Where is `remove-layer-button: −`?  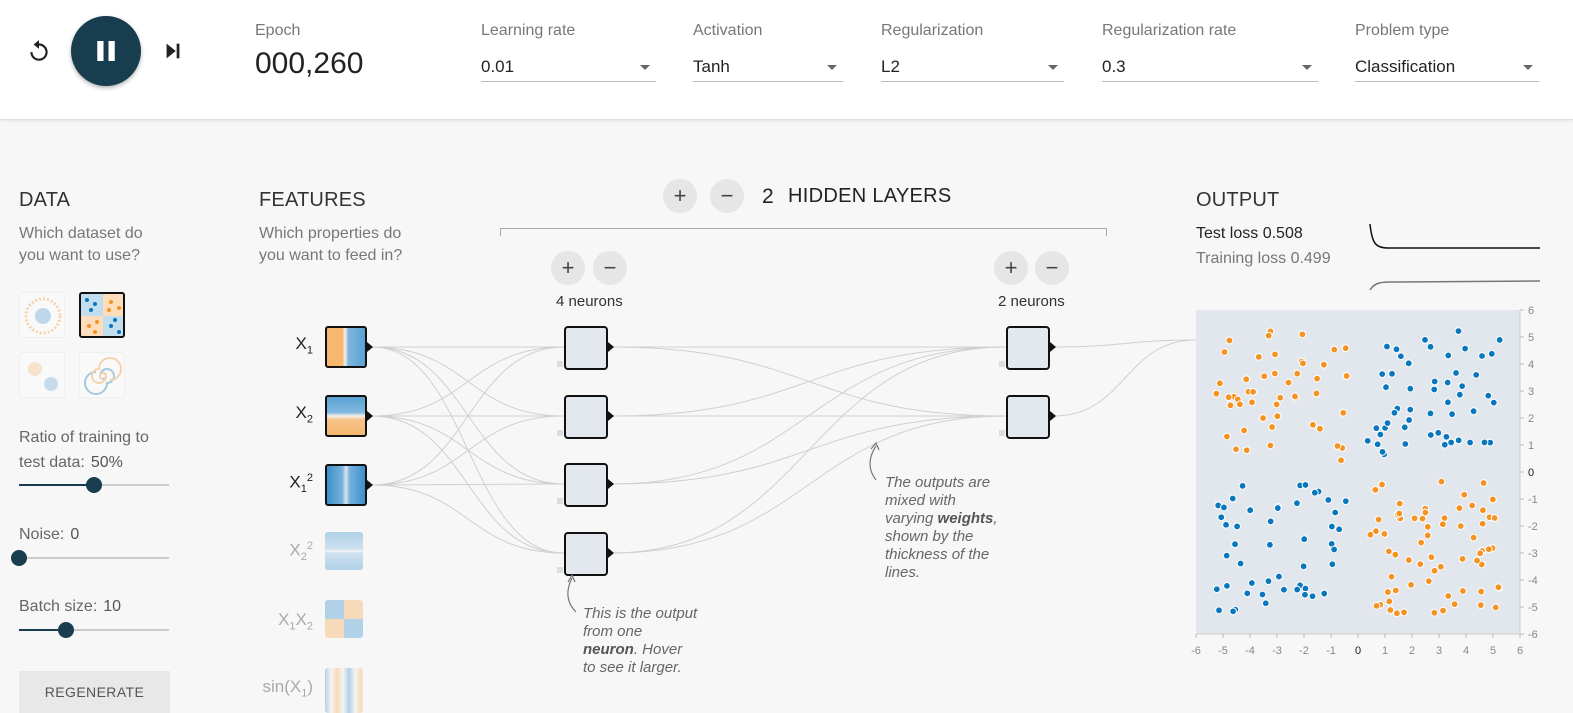
remove-layer-button: − is located at coordinates (727, 196).